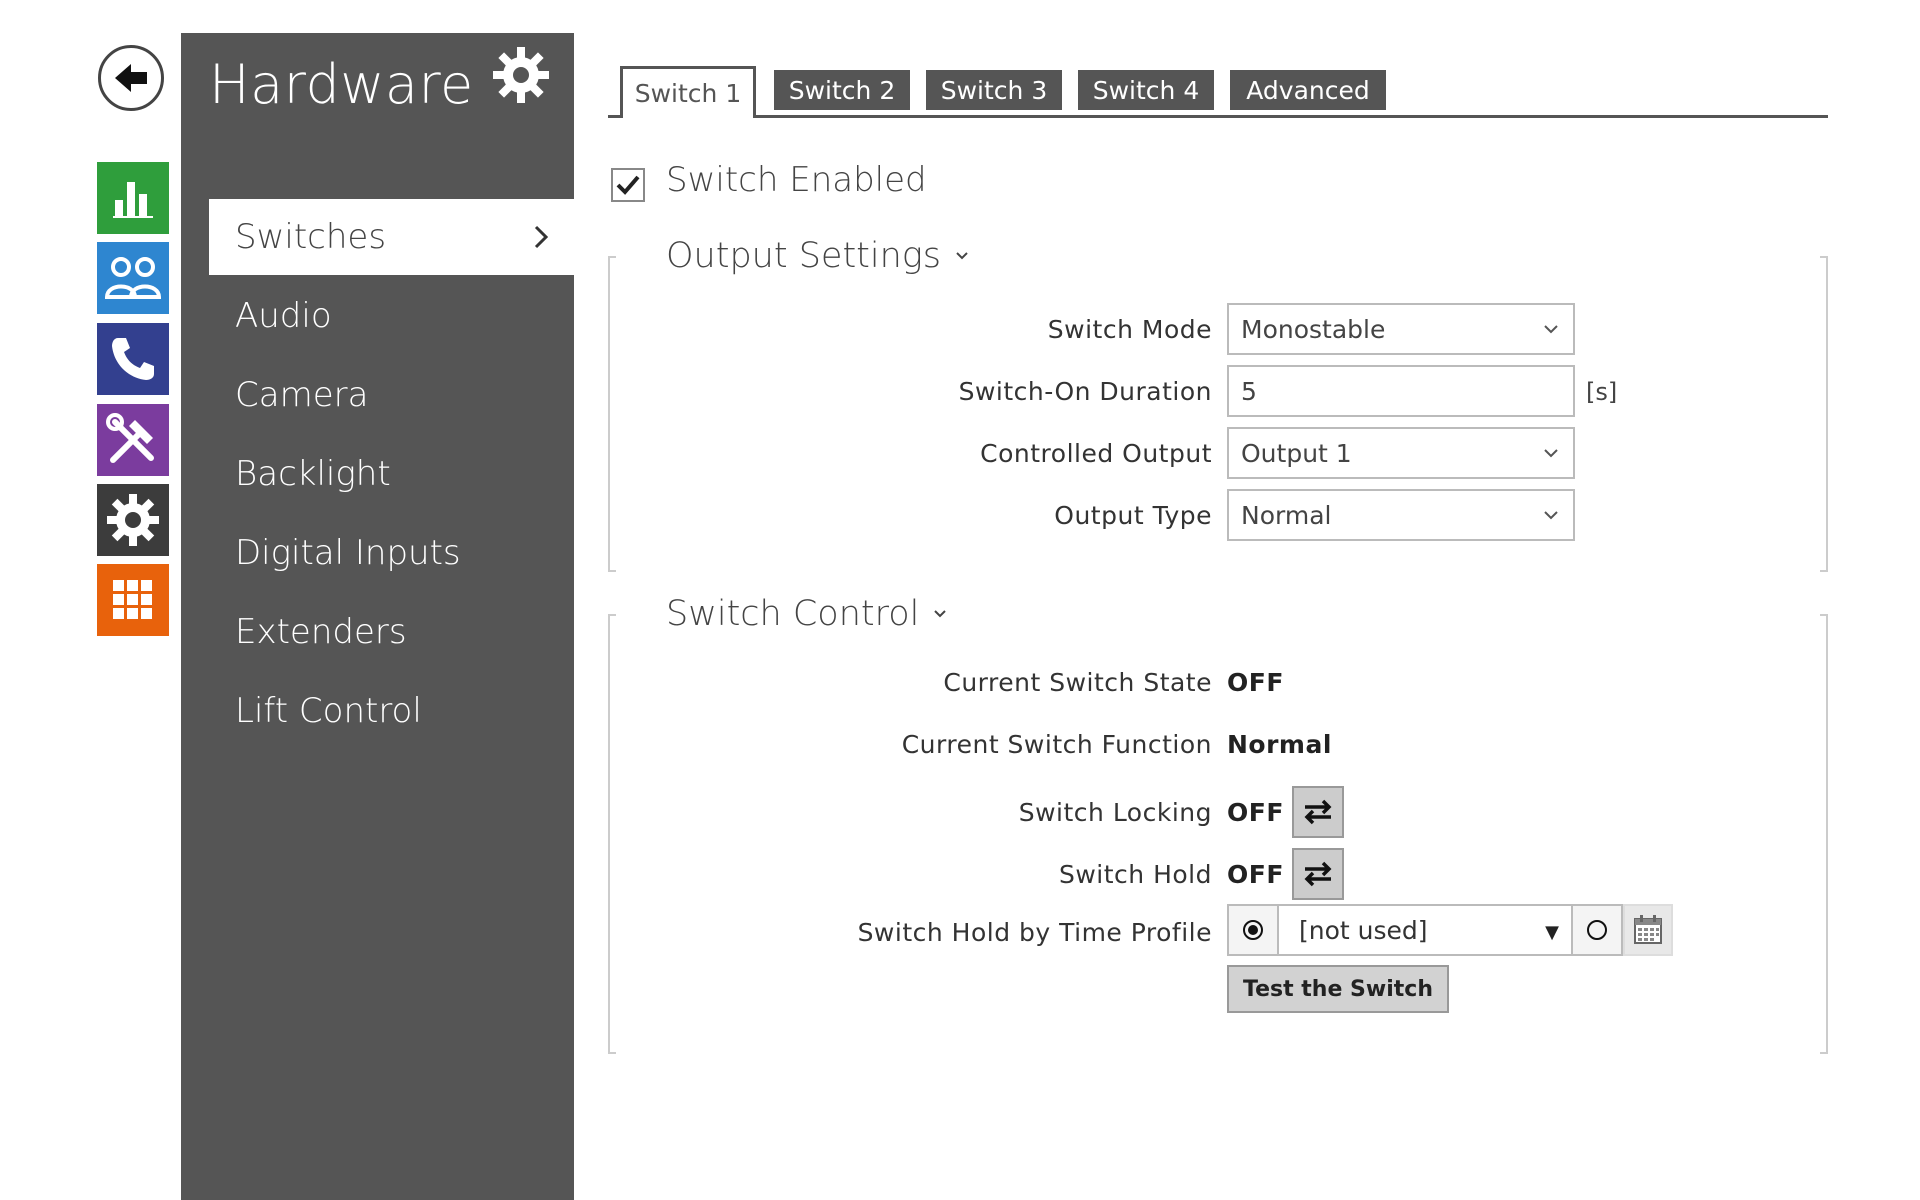 The image size is (1920, 1200). I want to click on settings-gear-icon, so click(133, 520).